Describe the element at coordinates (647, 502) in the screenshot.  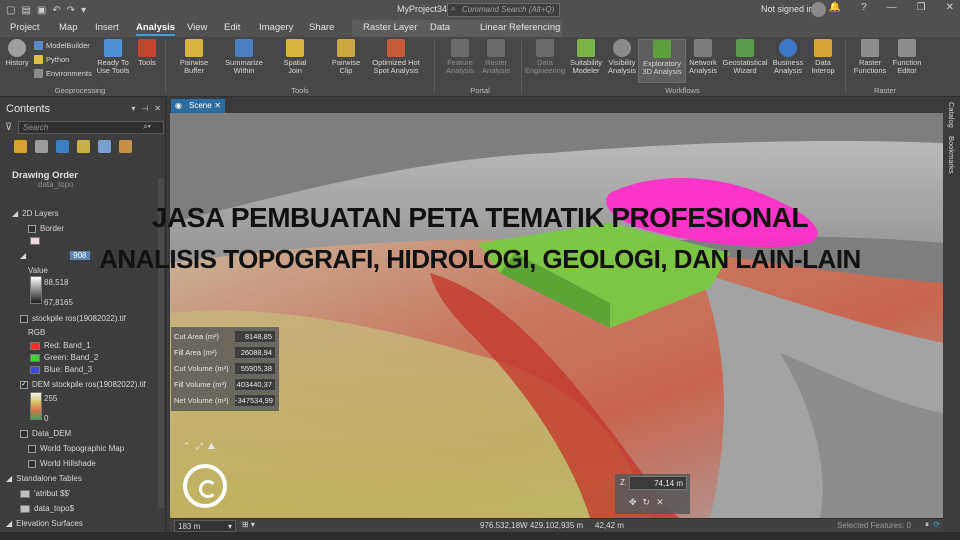
I see `rotate-icon: ↻` at that location.